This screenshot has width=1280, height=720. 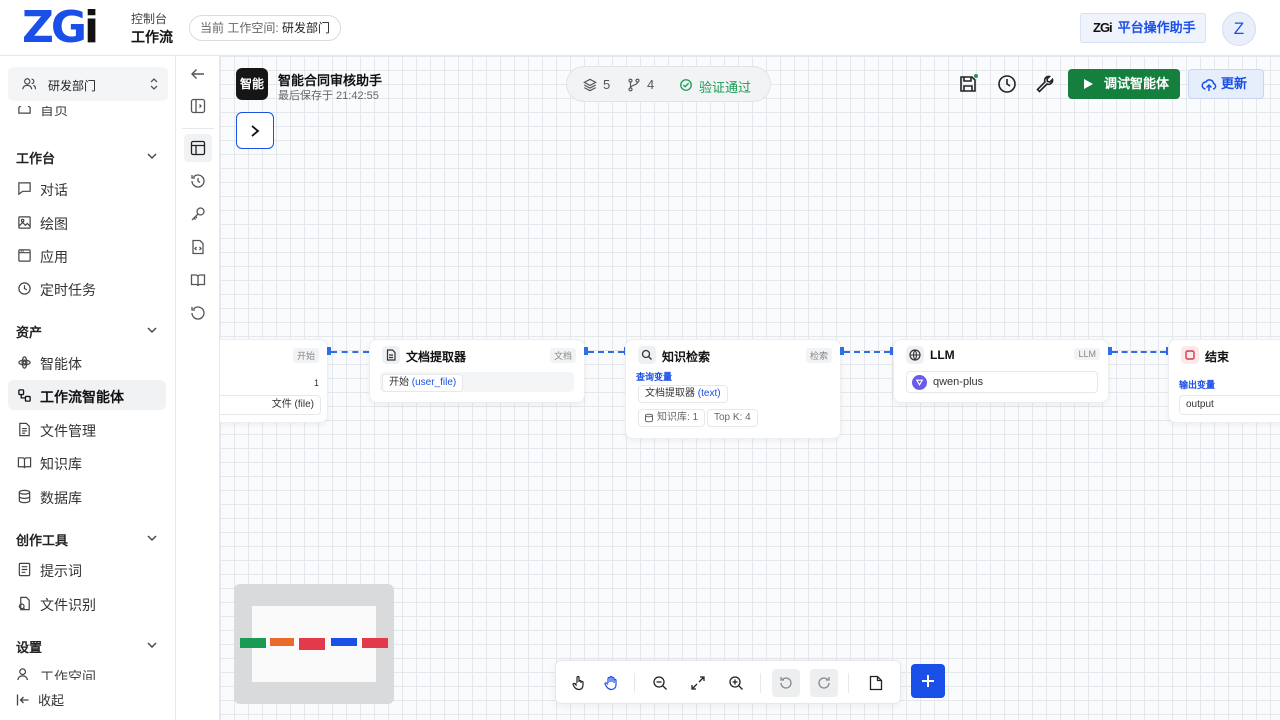 What do you see at coordinates (87, 496) in the screenshot?
I see `sidebar-item-database: 数据库` at bounding box center [87, 496].